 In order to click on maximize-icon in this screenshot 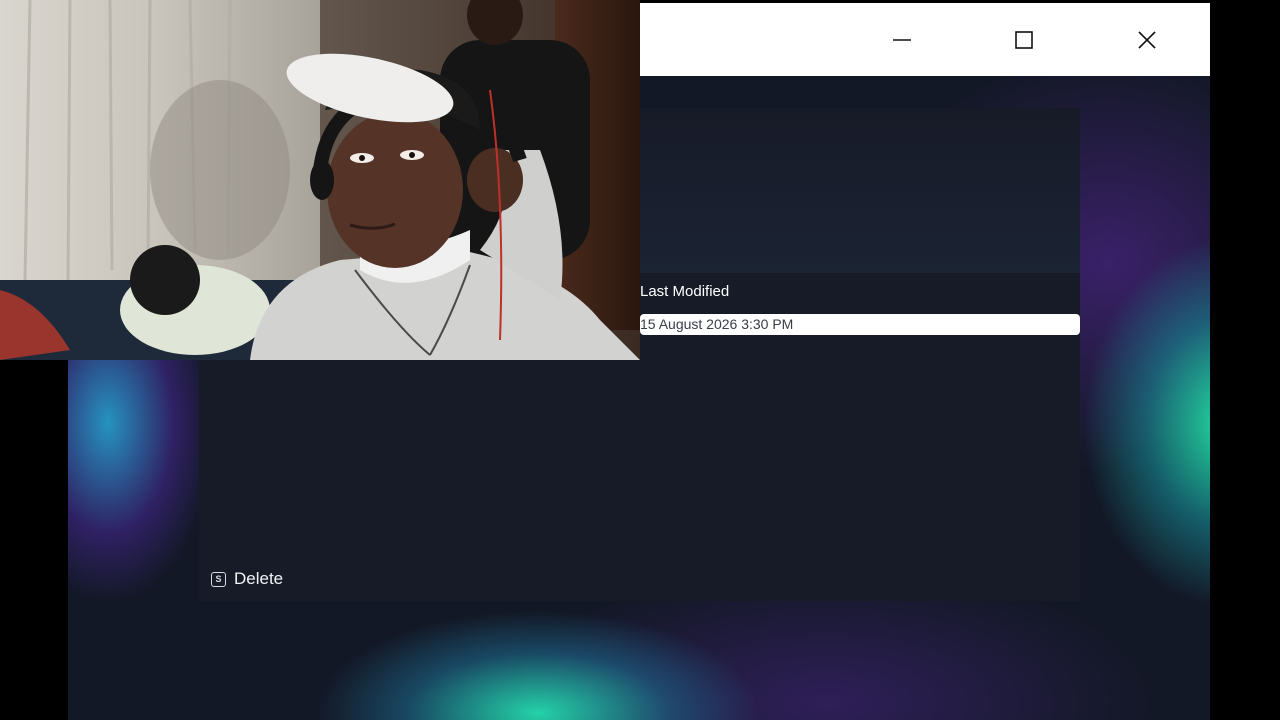, I will do `click(1024, 40)`.